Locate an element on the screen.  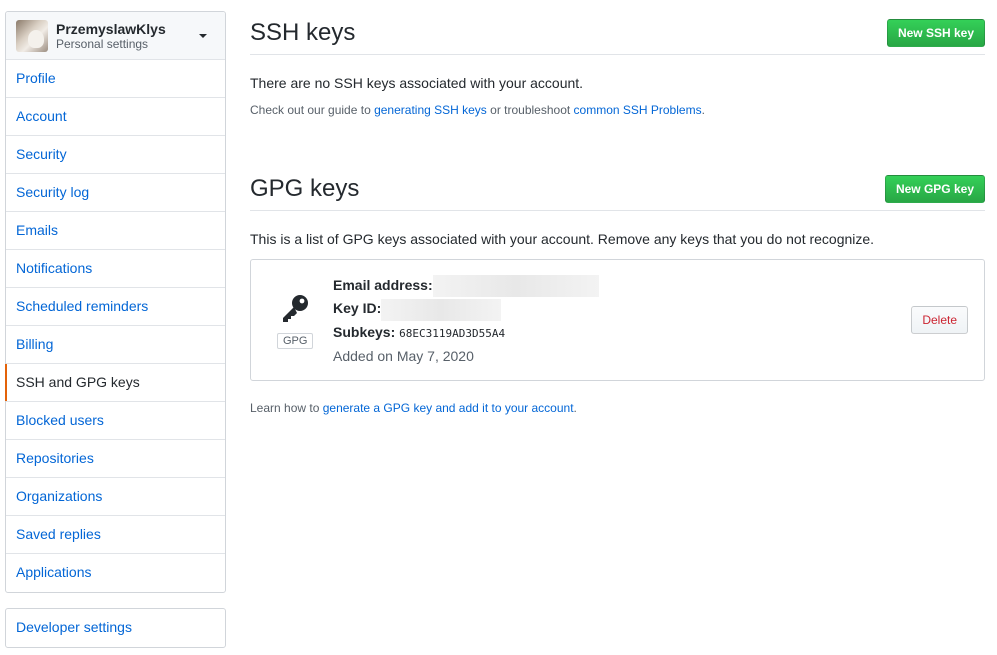
user-subtitle: Personal settings is located at coordinates (102, 43).